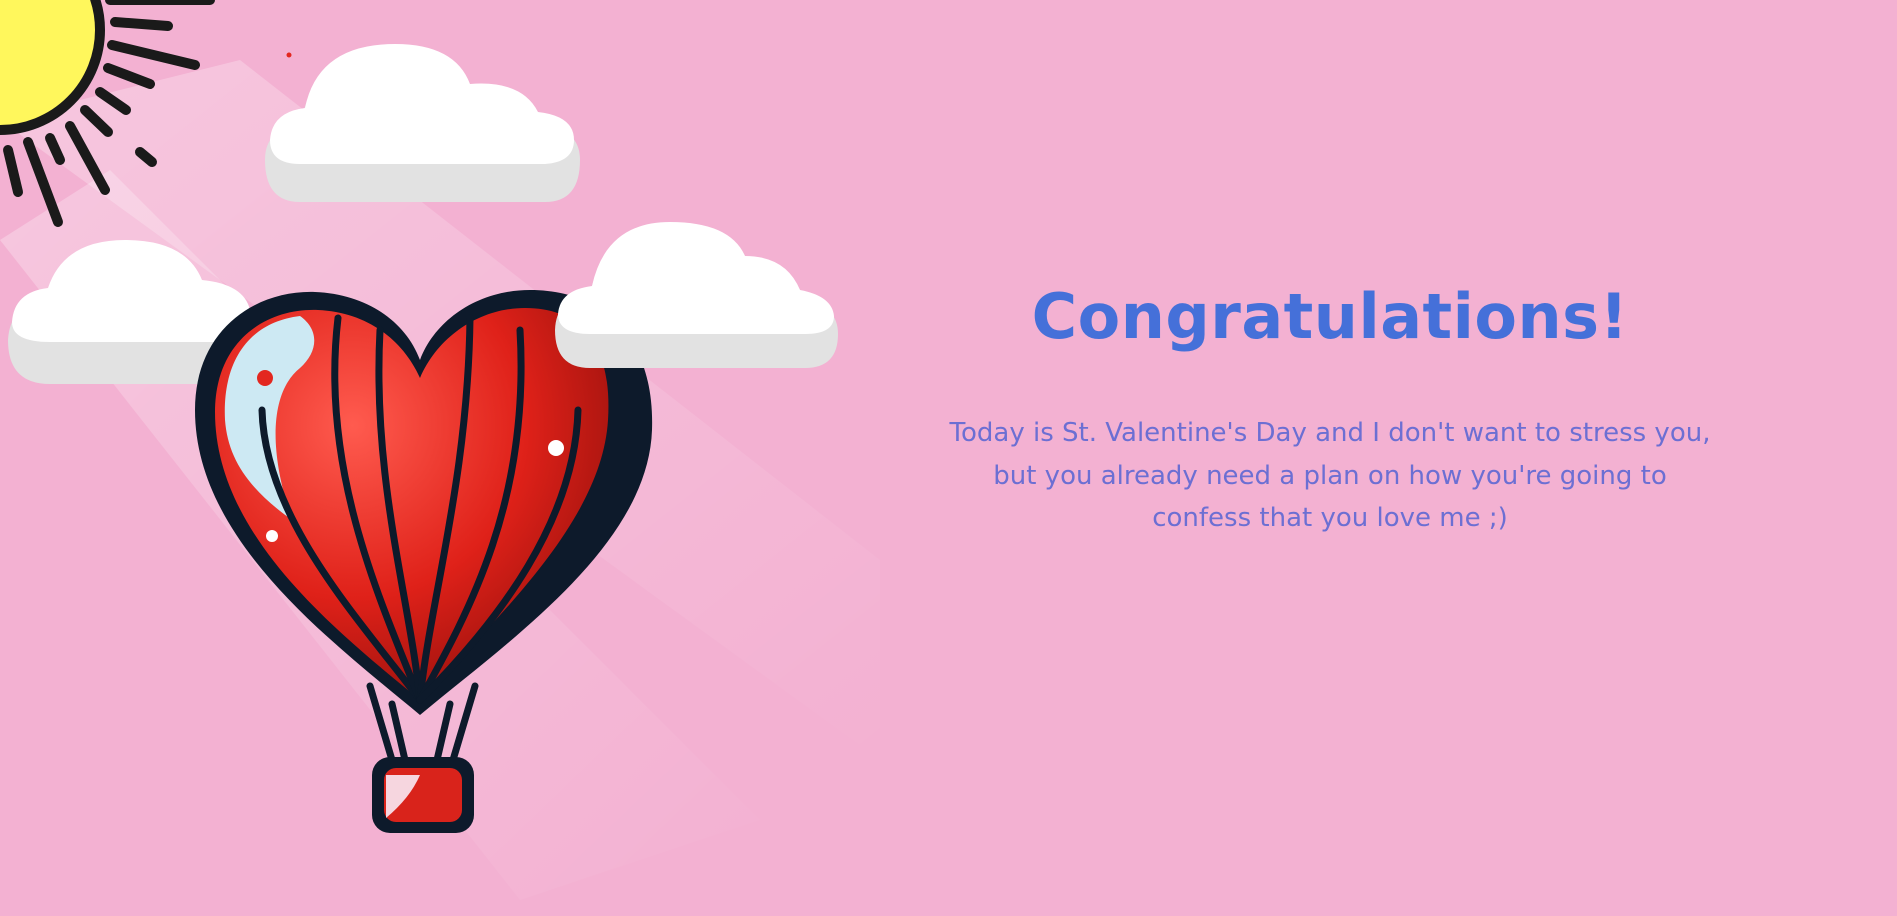  I want to click on page-title: Congratulations!, so click(1330, 316).